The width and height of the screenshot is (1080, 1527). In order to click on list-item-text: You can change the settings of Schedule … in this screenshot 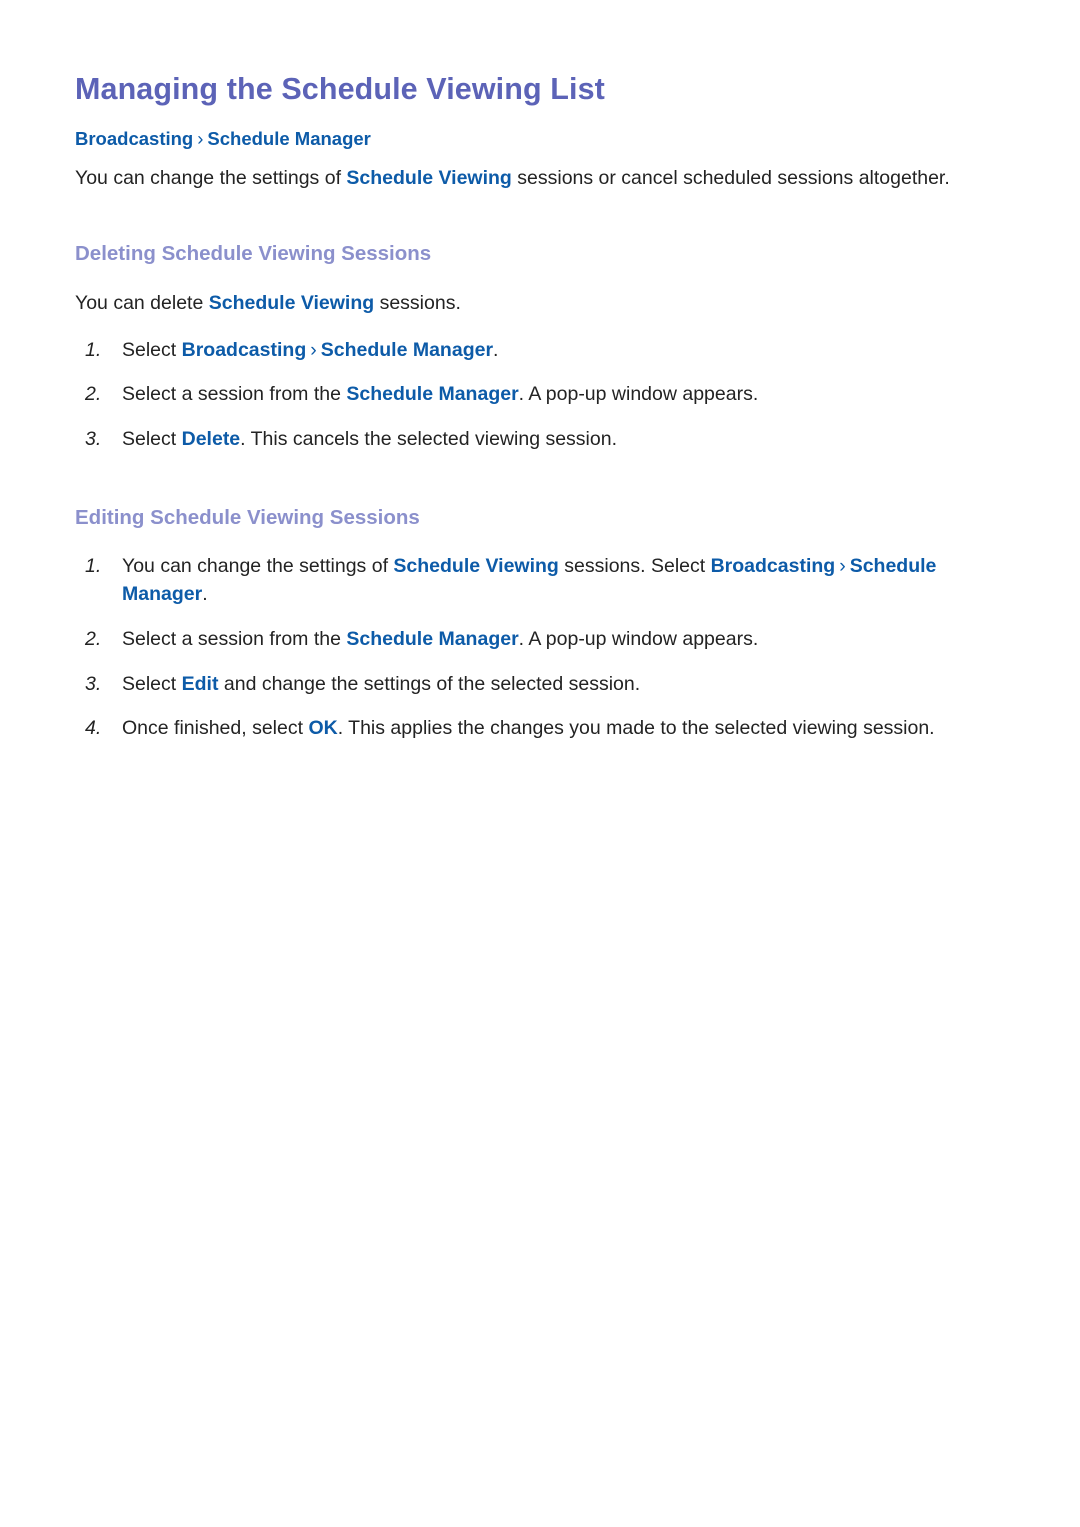, I will do `click(553, 580)`.